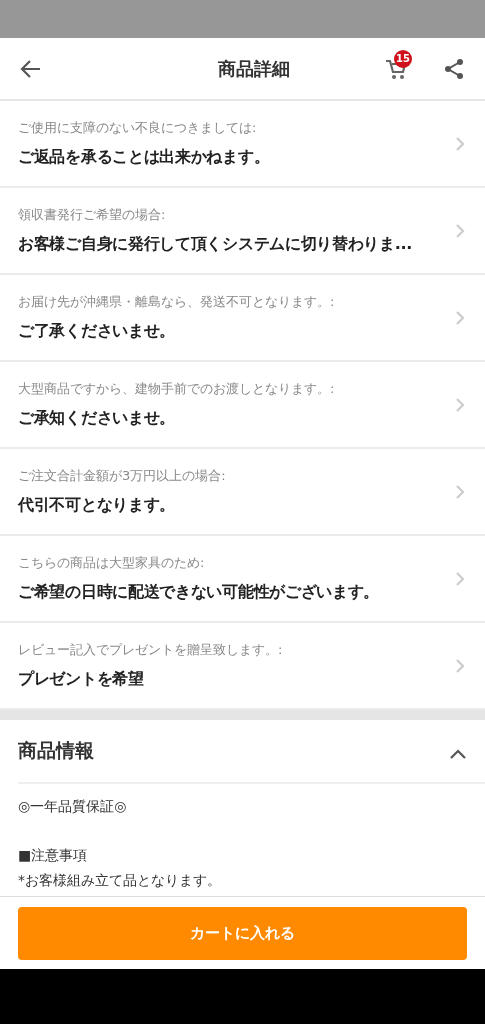  I want to click on note-row: ご注文合計金額が3万円以上の場合: 代引不可となります。, so click(242, 492).